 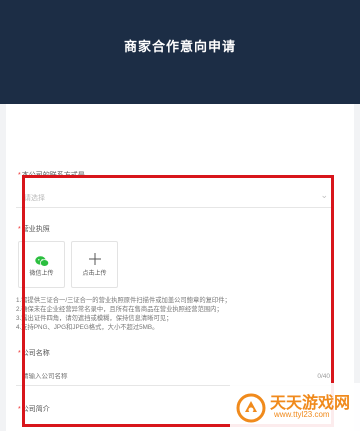 What do you see at coordinates (295, 407) in the screenshot?
I see `watermark: 天天游戏网 www.ttyl23.com` at bounding box center [295, 407].